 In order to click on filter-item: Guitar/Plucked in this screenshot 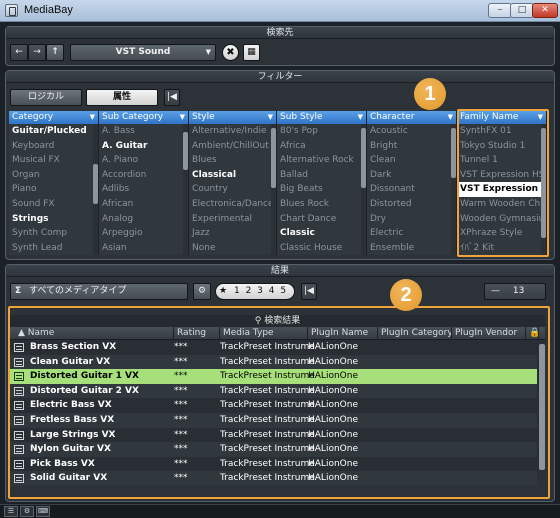, I will do `click(53, 131)`.